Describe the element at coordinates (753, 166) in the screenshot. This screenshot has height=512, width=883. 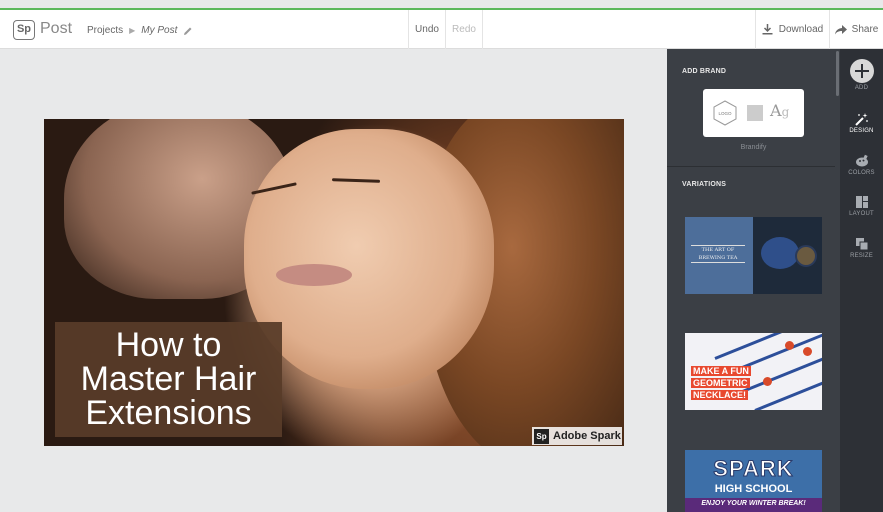
I see `panel-divider` at that location.